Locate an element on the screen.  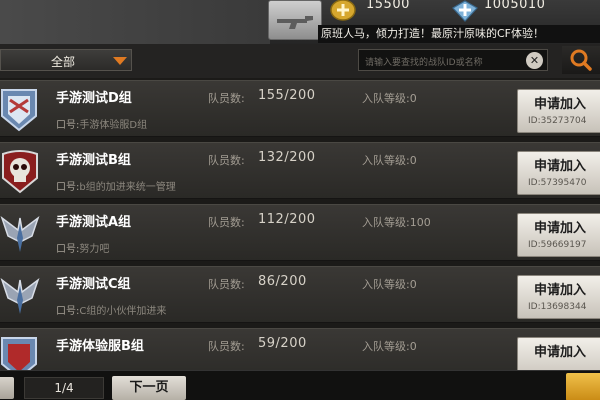
team-motto: 口号:手游体验服D组 is located at coordinates (102, 125).